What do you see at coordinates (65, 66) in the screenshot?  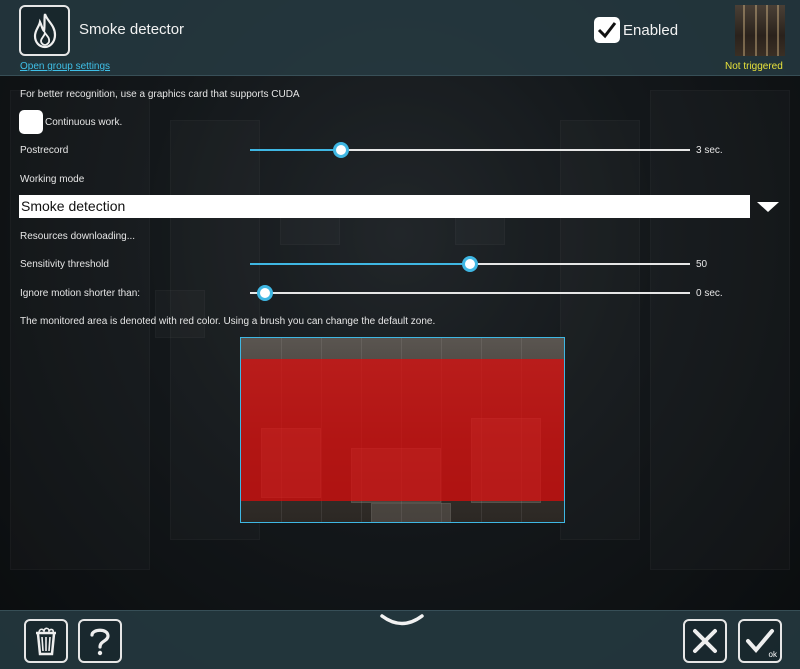 I see `open-group-settings-link: Open group settings` at bounding box center [65, 66].